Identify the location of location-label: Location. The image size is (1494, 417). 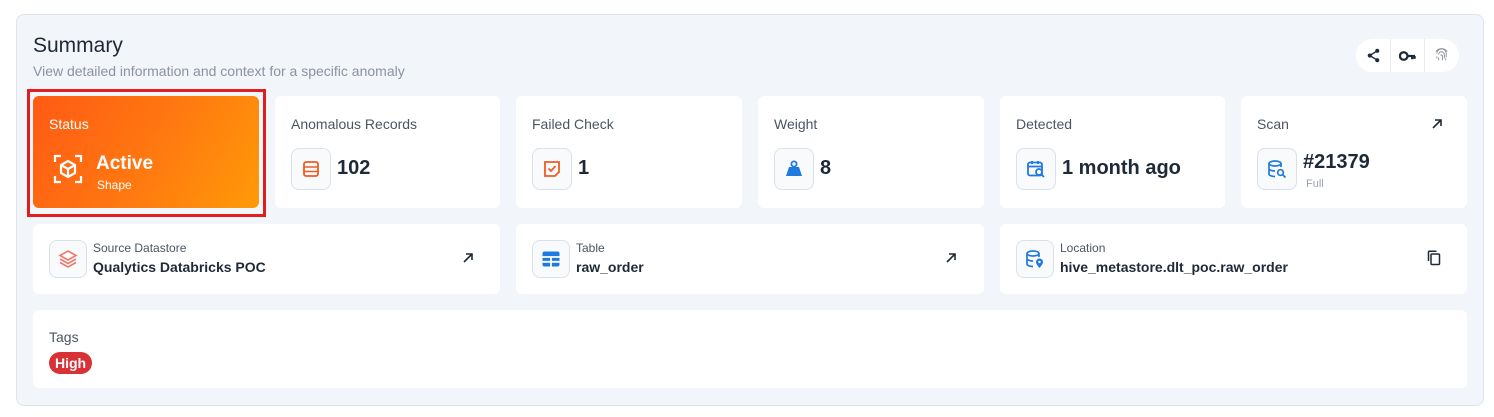
(1083, 248).